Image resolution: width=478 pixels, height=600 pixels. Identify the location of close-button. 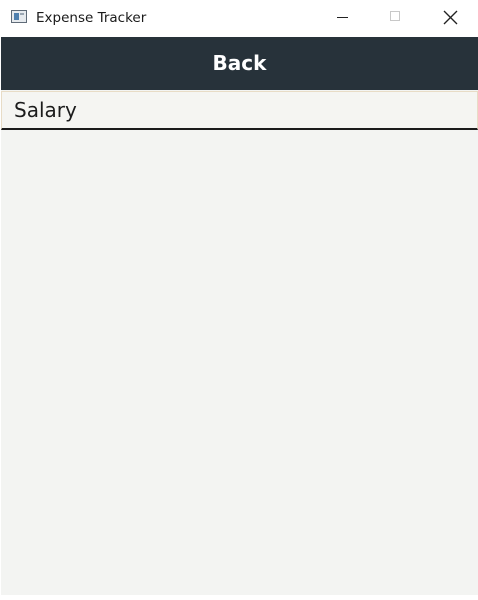
(451, 18).